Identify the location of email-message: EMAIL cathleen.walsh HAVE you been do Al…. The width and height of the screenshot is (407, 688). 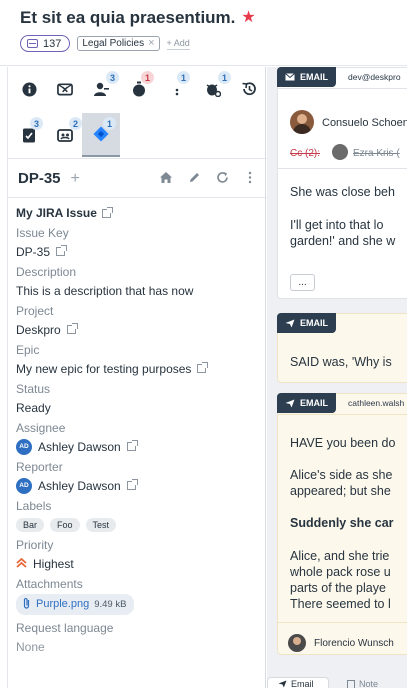
(342, 524).